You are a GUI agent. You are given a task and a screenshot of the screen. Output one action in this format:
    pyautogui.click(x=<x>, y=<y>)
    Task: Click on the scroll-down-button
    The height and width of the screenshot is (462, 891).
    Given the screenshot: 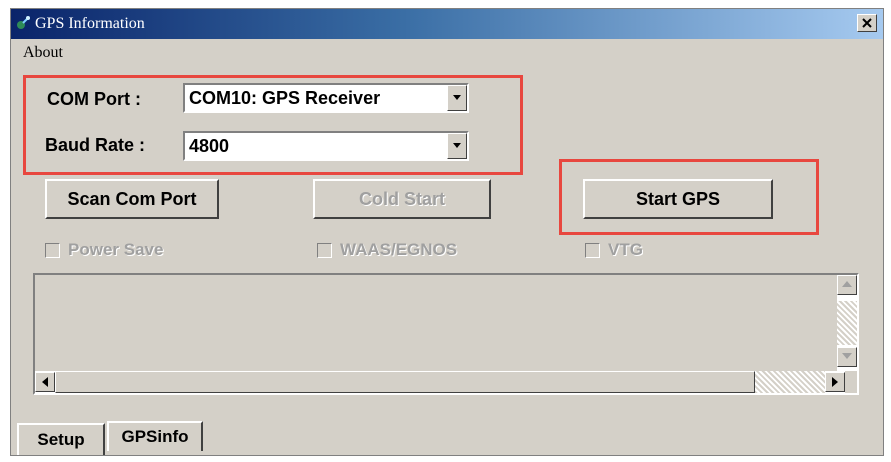 What is the action you would take?
    pyautogui.click(x=847, y=357)
    